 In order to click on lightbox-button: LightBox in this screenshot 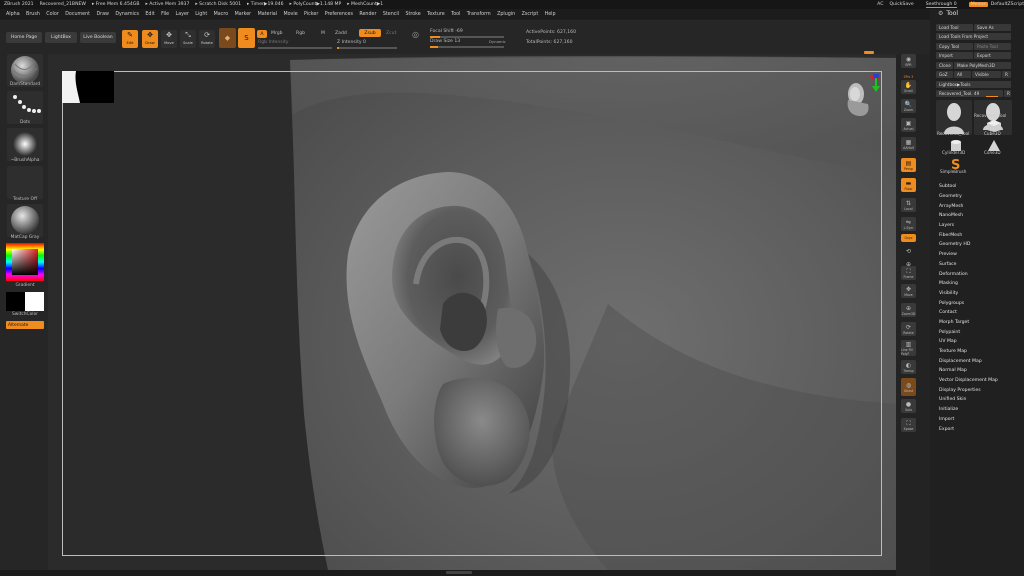, I will do `click(61, 37)`.